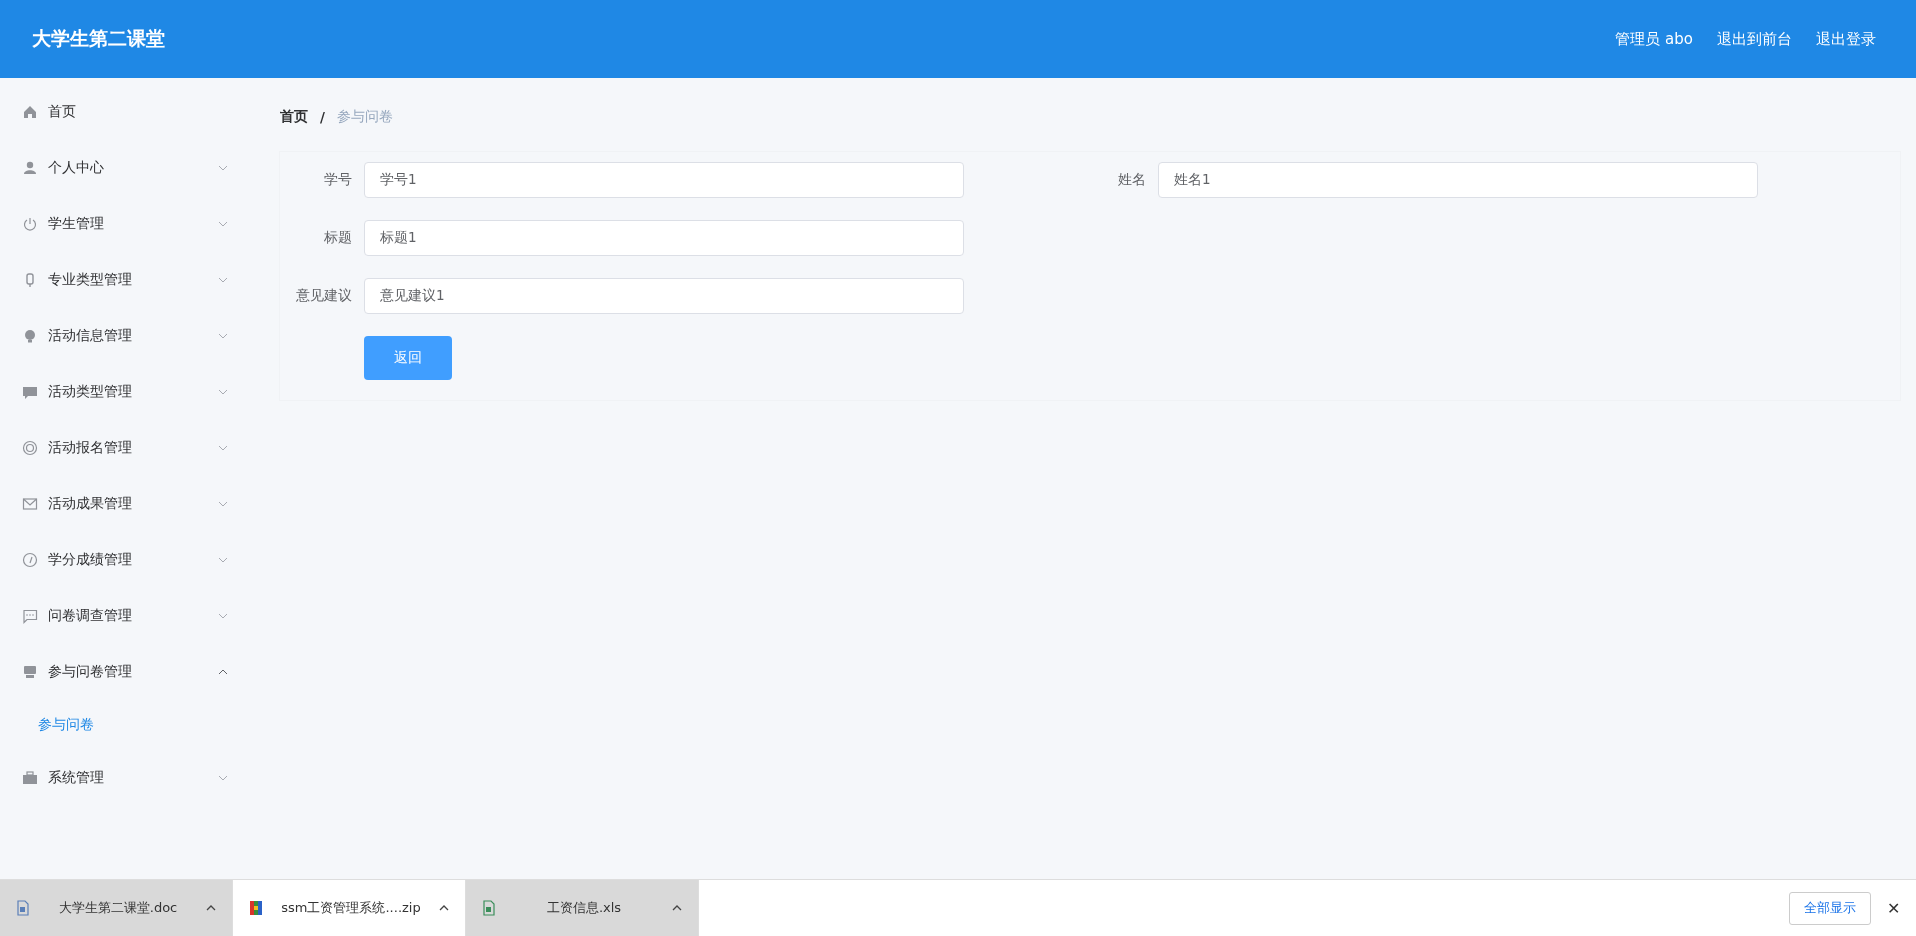  I want to click on field-label: 意见建议, so click(324, 296).